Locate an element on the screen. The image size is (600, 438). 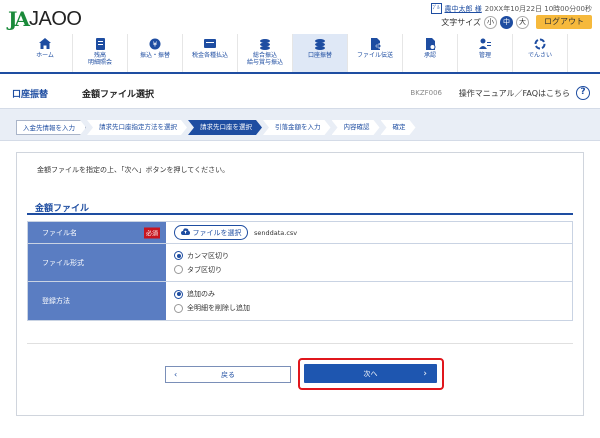
tax-payment-icon is located at coordinates (210, 44).